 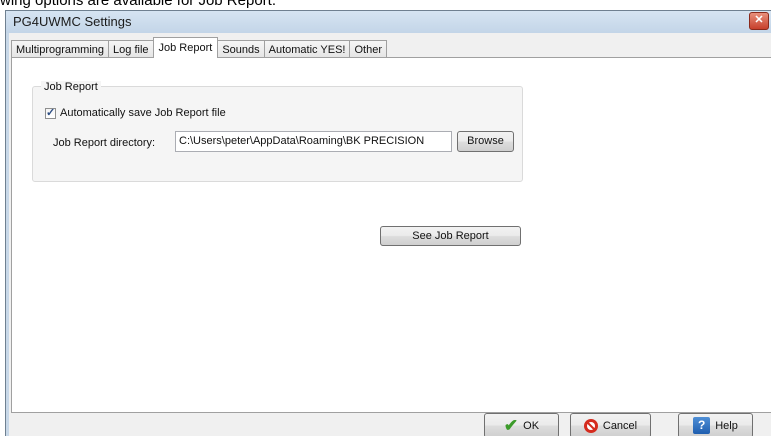 I want to click on auto-save-checkbox: ✓, so click(x=50, y=112).